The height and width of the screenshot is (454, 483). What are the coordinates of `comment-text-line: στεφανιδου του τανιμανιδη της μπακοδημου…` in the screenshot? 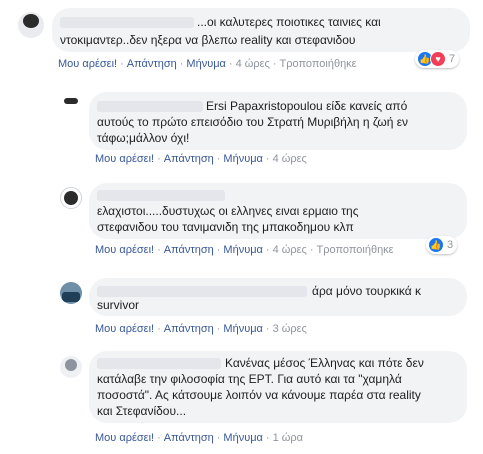 It's located at (225, 227).